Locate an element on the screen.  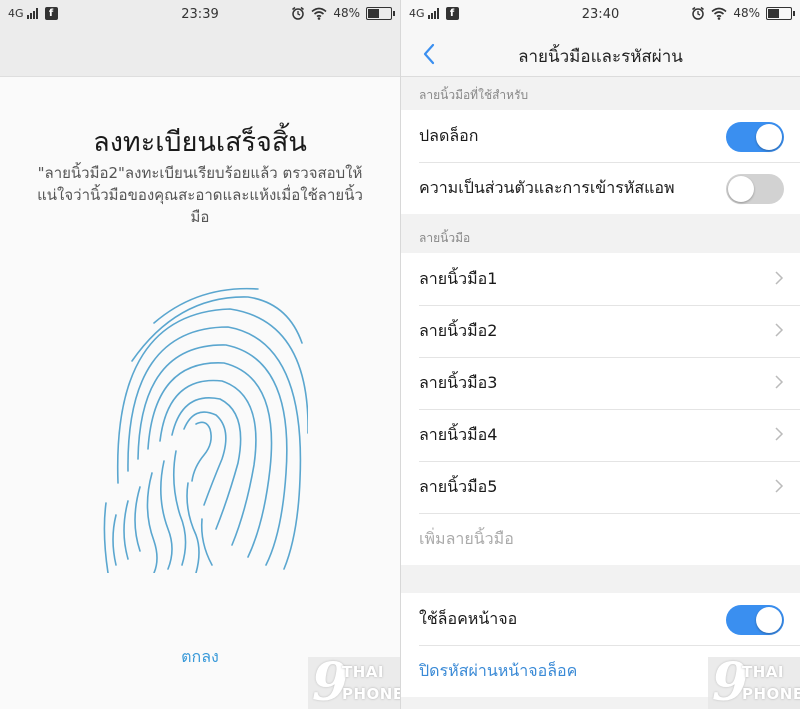
unlock-label: ปลดล็อก is located at coordinates (449, 135).